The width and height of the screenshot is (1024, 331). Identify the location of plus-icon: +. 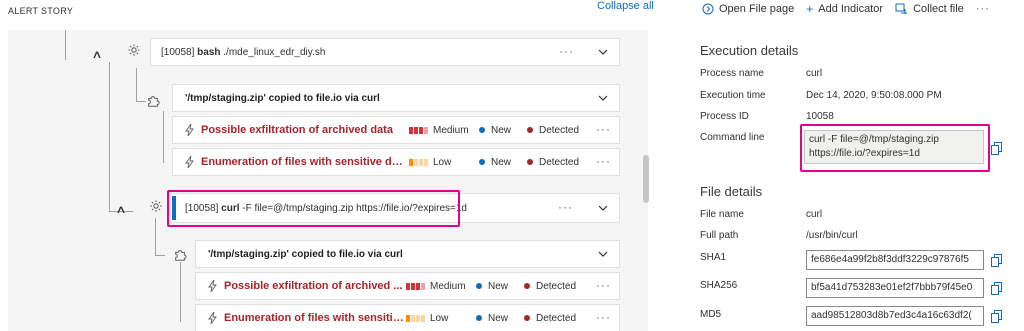
(810, 9).